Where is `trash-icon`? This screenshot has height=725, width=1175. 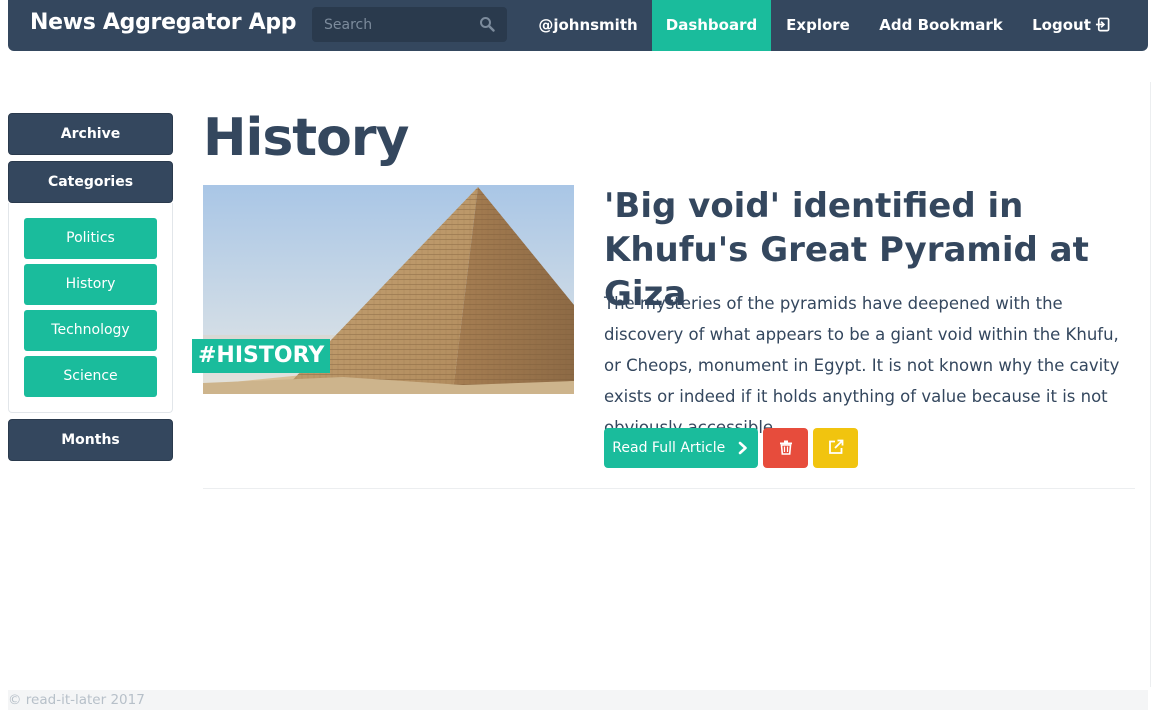
trash-icon is located at coordinates (785, 447).